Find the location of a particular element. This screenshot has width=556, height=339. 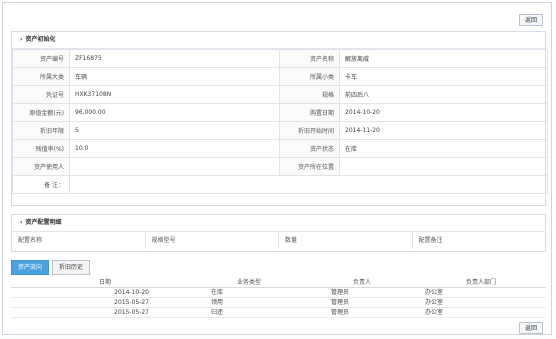

form-row: 残值率(%) 10.0 资产状态 在库 is located at coordinates (280, 148).